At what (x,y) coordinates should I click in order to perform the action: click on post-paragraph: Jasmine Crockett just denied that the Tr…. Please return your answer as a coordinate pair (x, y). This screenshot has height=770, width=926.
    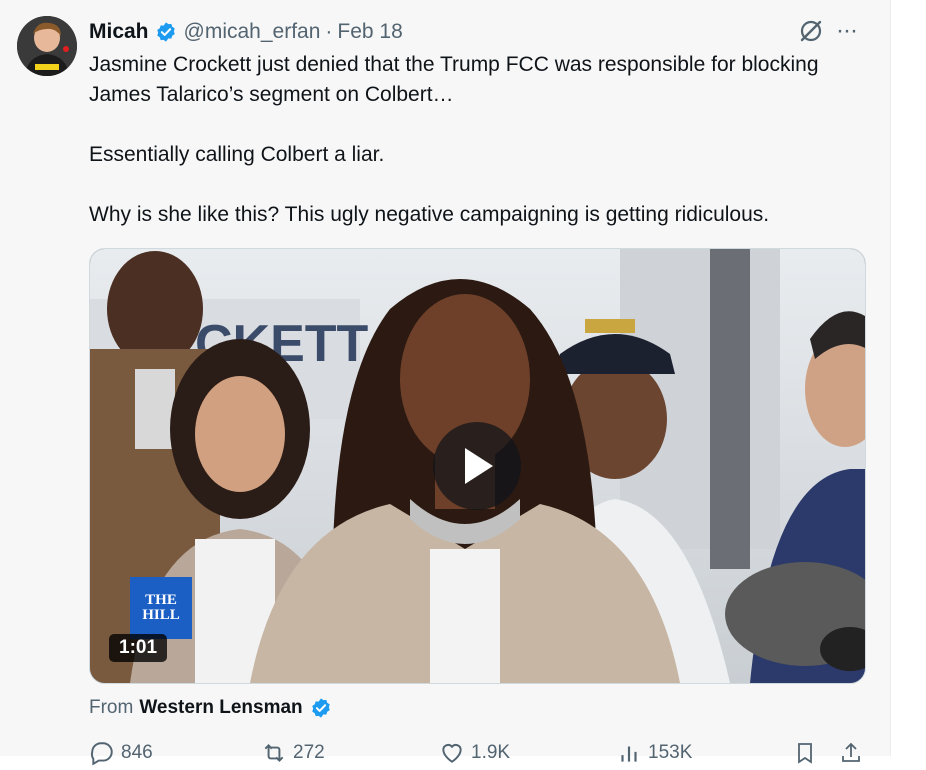
    Looking at the image, I should click on (454, 79).